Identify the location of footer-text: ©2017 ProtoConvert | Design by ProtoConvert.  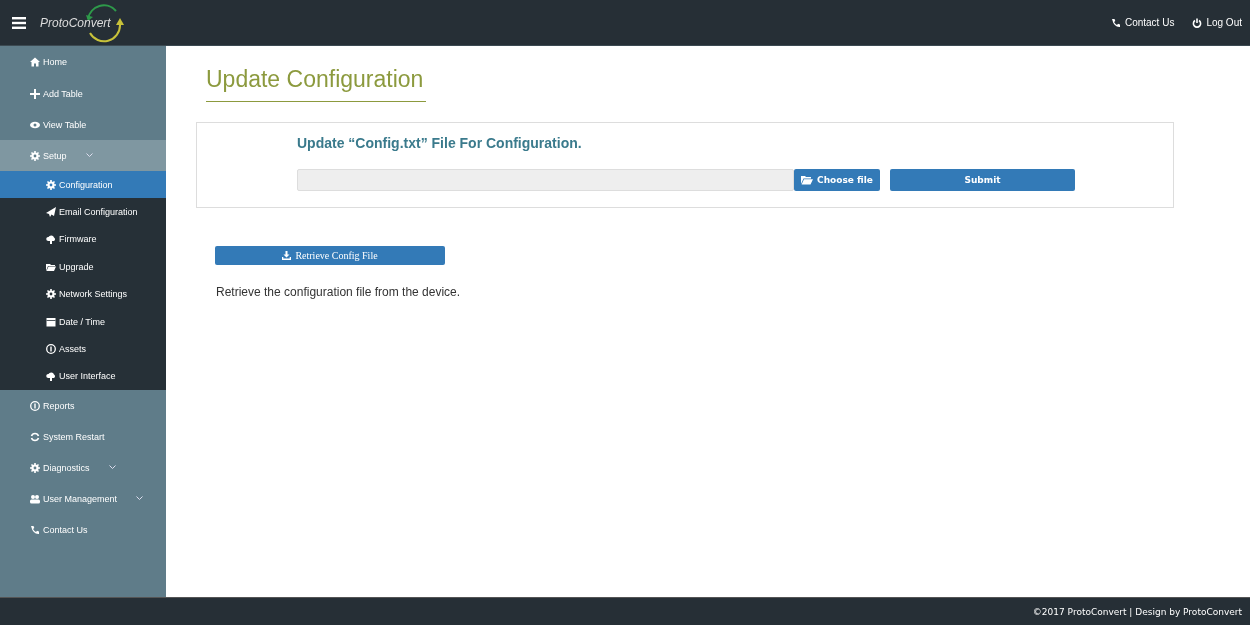
(1137, 611).